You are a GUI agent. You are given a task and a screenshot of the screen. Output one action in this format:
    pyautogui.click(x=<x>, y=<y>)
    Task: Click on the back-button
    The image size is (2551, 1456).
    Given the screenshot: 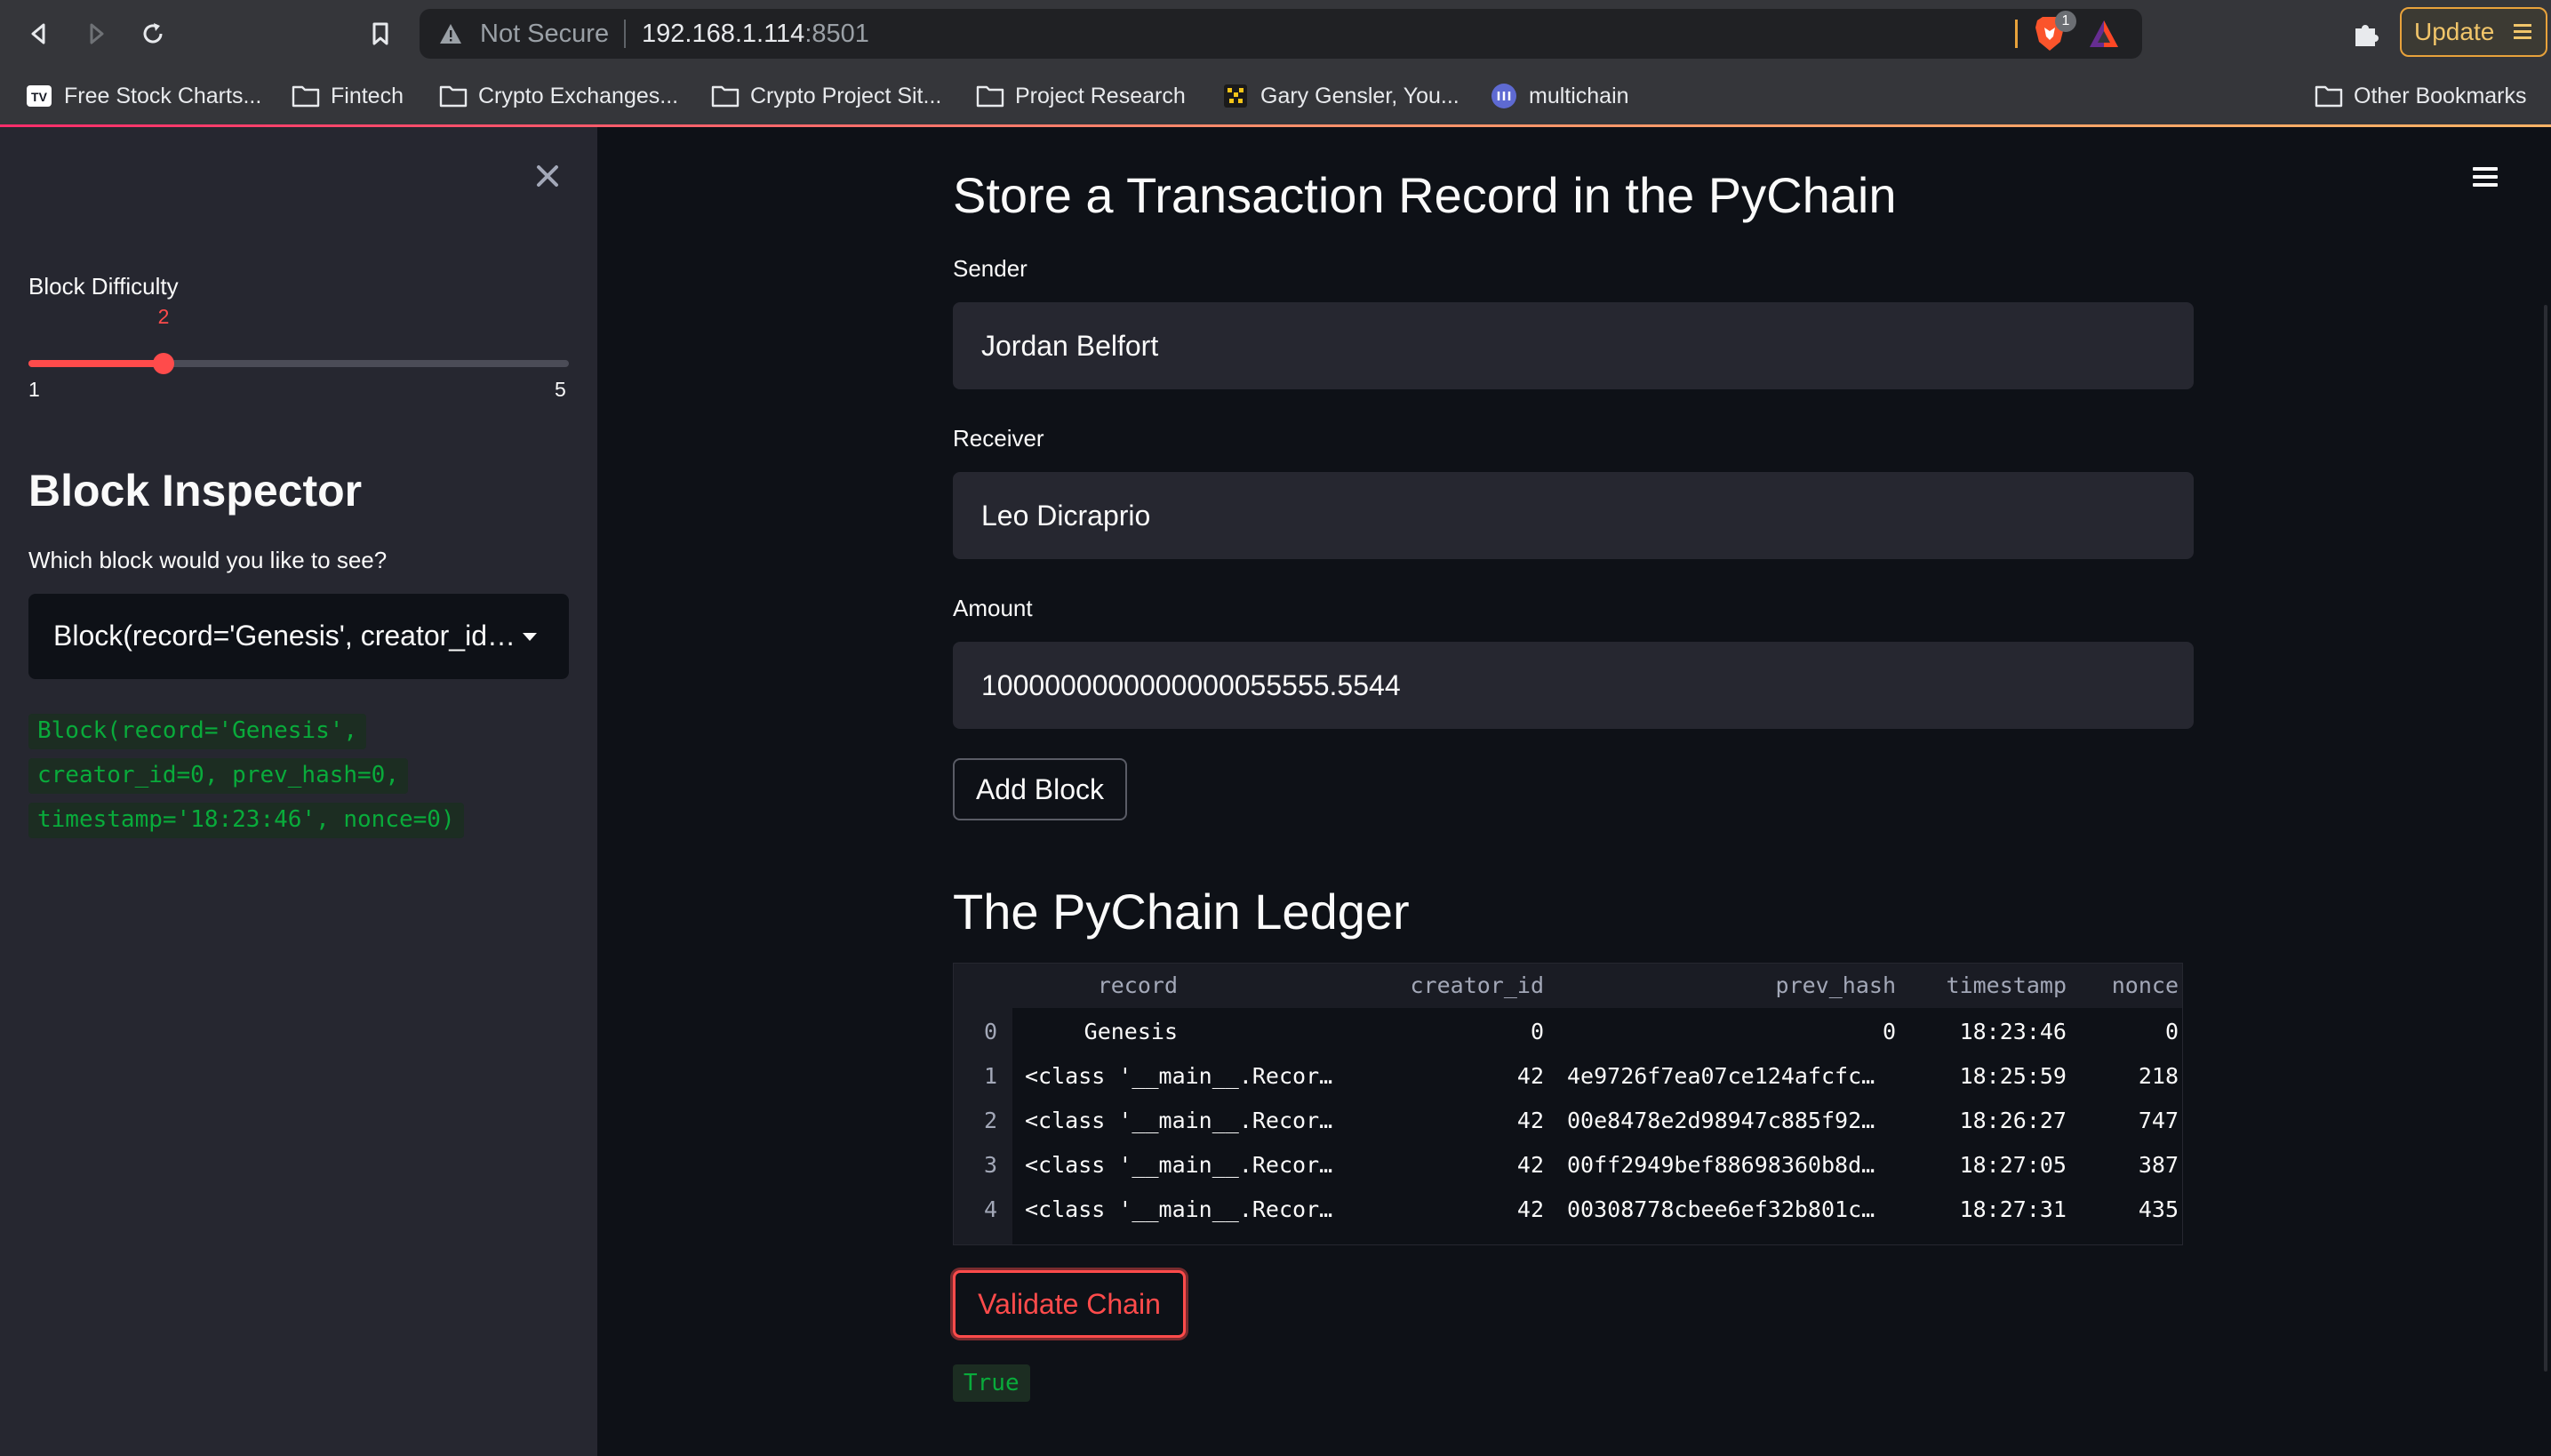 What is the action you would take?
    pyautogui.click(x=39, y=34)
    